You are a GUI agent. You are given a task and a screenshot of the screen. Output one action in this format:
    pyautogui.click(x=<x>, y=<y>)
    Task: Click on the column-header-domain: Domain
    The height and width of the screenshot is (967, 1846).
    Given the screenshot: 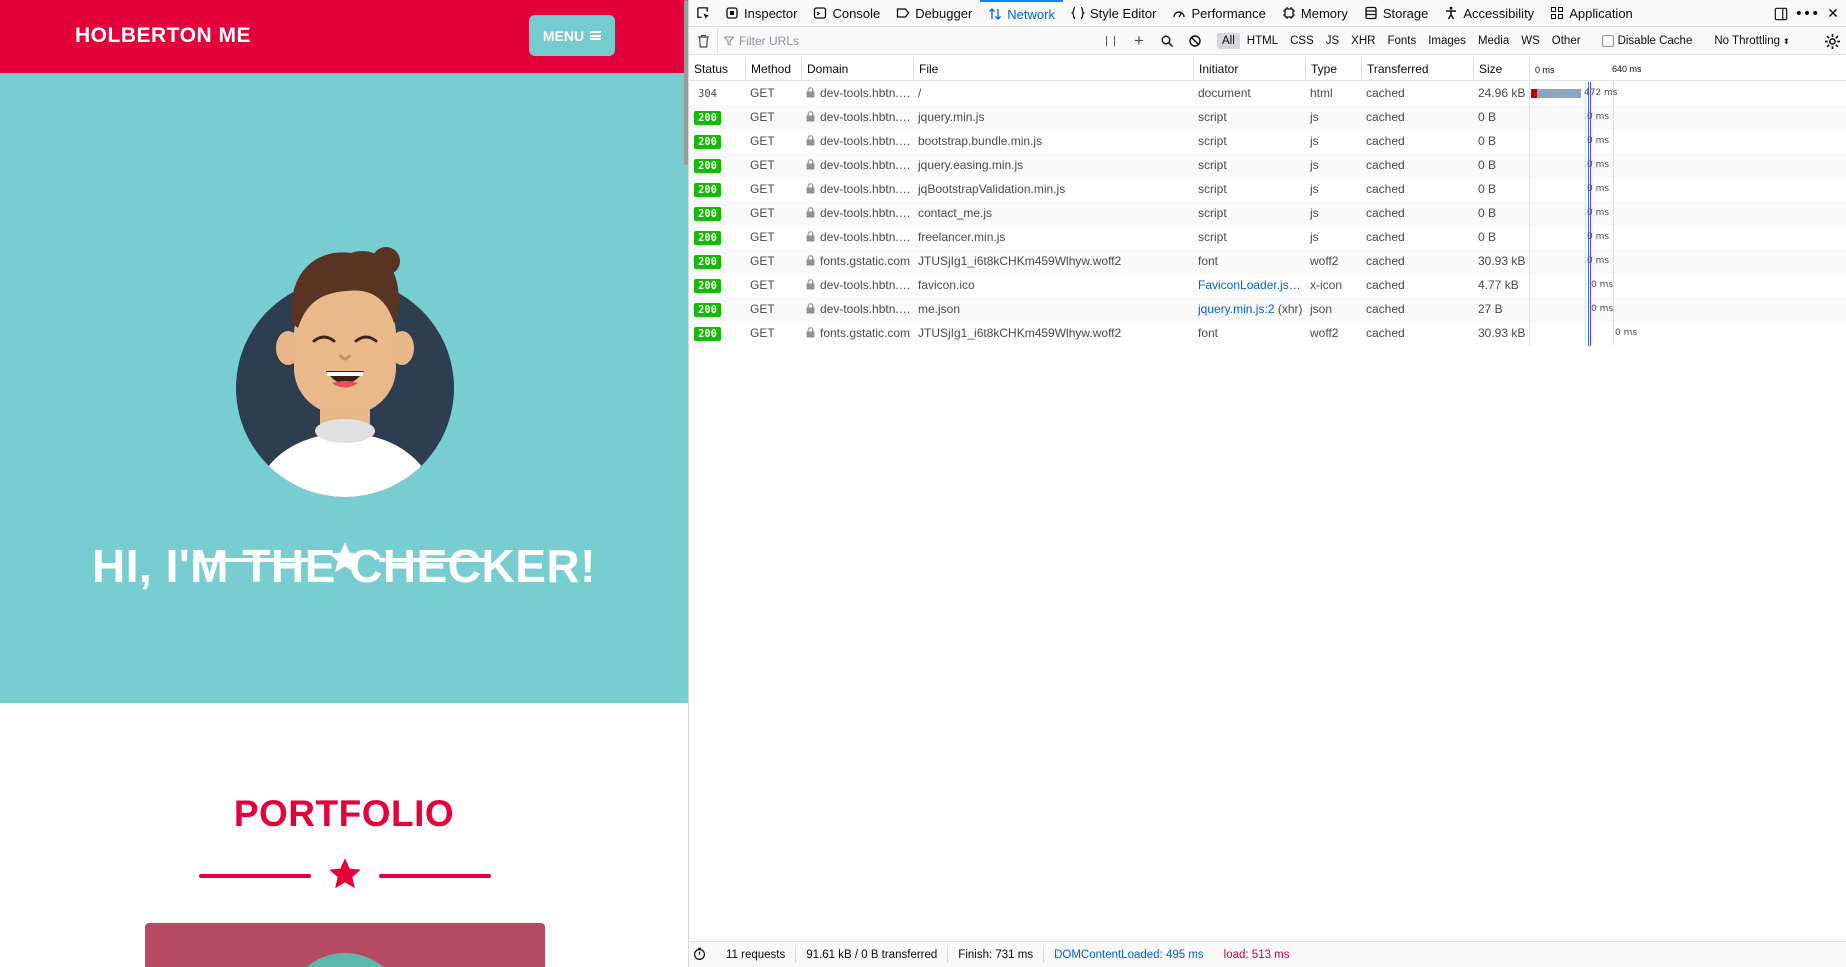 What is the action you would take?
    pyautogui.click(x=857, y=69)
    